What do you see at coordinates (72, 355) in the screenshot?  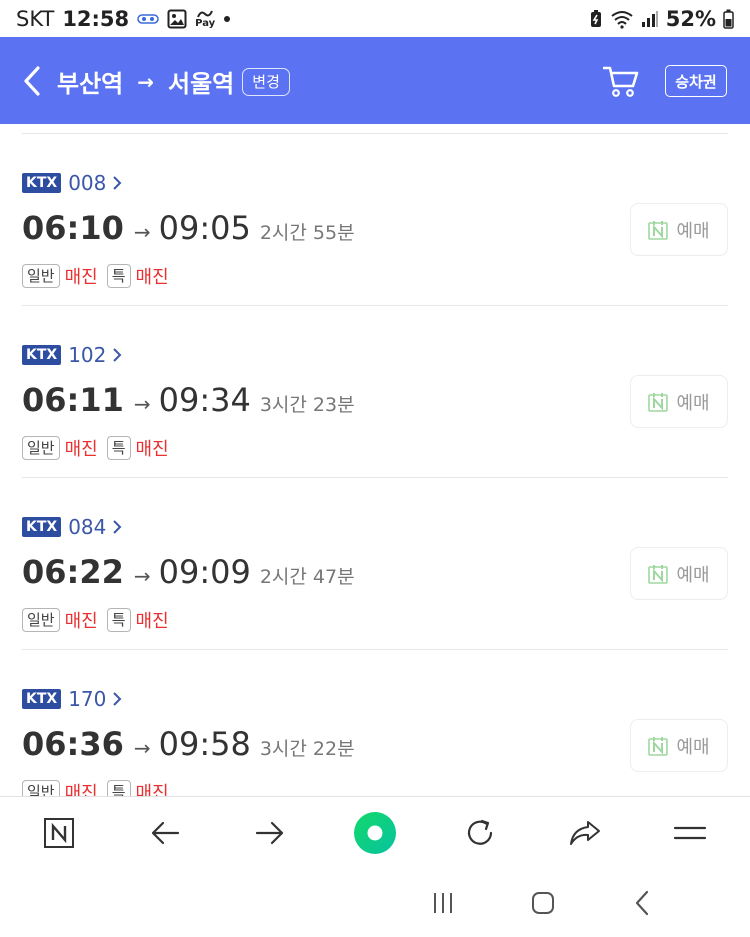 I see `train-header: KTX 102` at bounding box center [72, 355].